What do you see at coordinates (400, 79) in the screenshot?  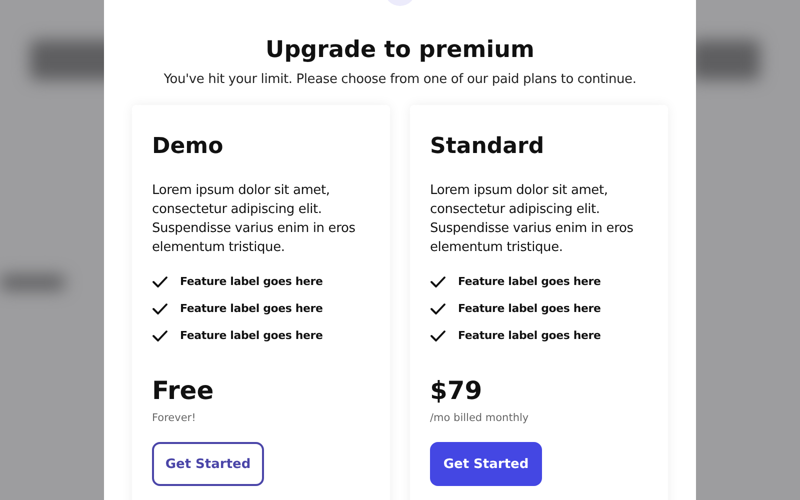 I see `dialog-subtitle: You've hit your limit. Please choose from one of our paid plans to continue.` at bounding box center [400, 79].